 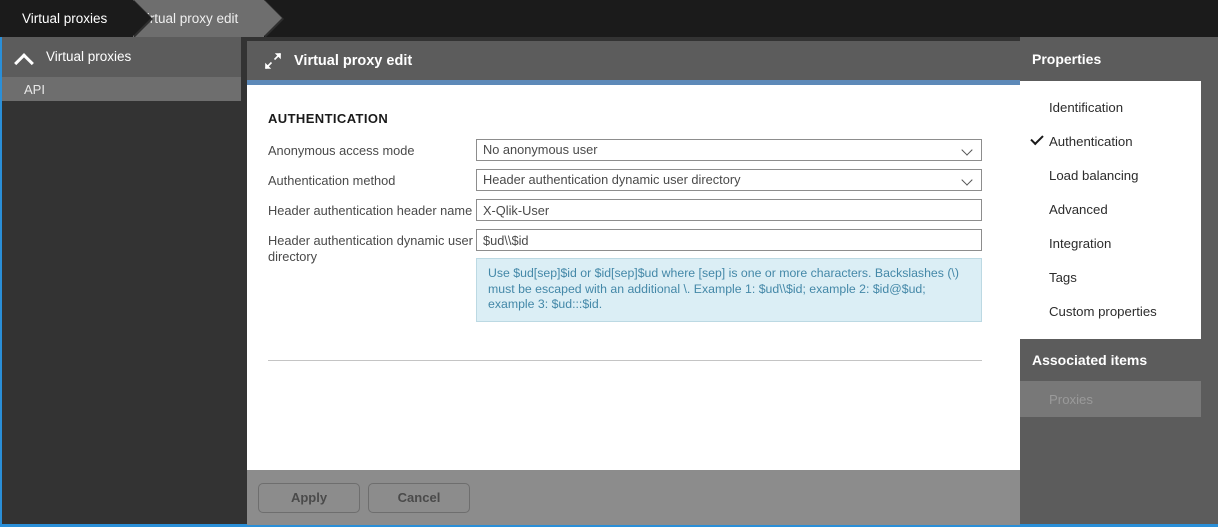 What do you see at coordinates (1086, 107) in the screenshot?
I see `property-item-label: Identification` at bounding box center [1086, 107].